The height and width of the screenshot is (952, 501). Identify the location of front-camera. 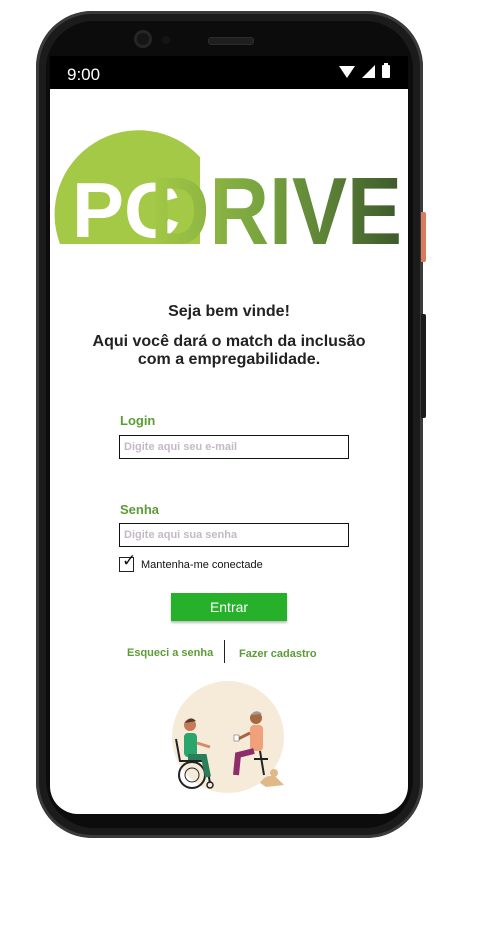
(143, 39).